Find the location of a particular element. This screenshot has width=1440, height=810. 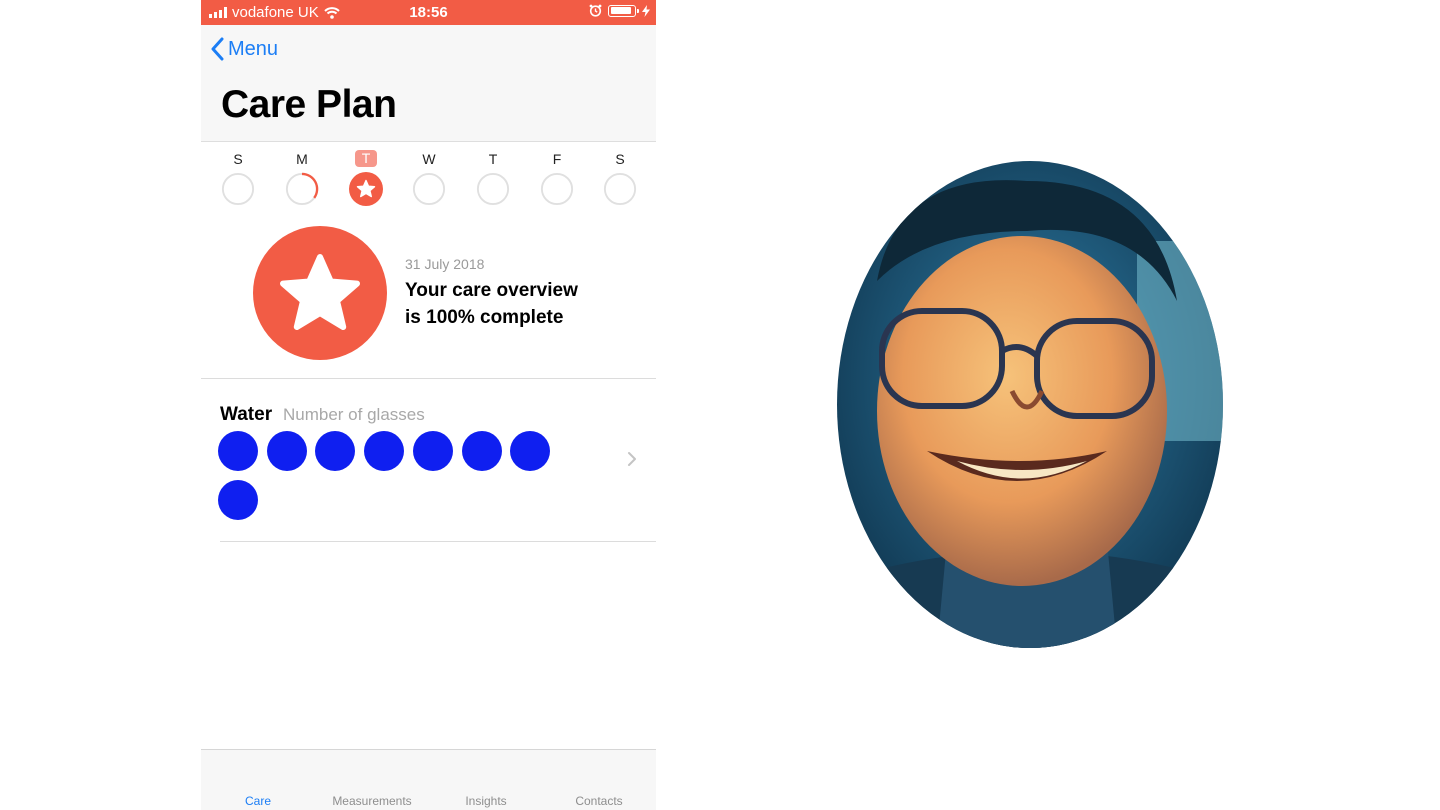

navigation-header: Menu Care Plan is located at coordinates (428, 83).